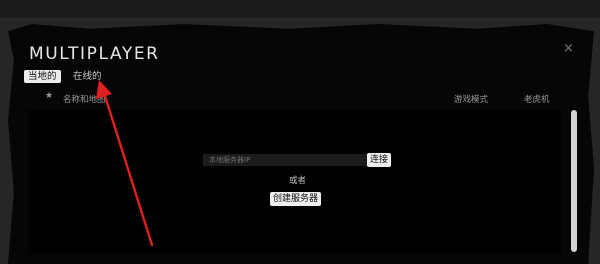 The width and height of the screenshot is (600, 264). Describe the element at coordinates (104, 89) in the screenshot. I see `annotation-arrow-head` at that location.